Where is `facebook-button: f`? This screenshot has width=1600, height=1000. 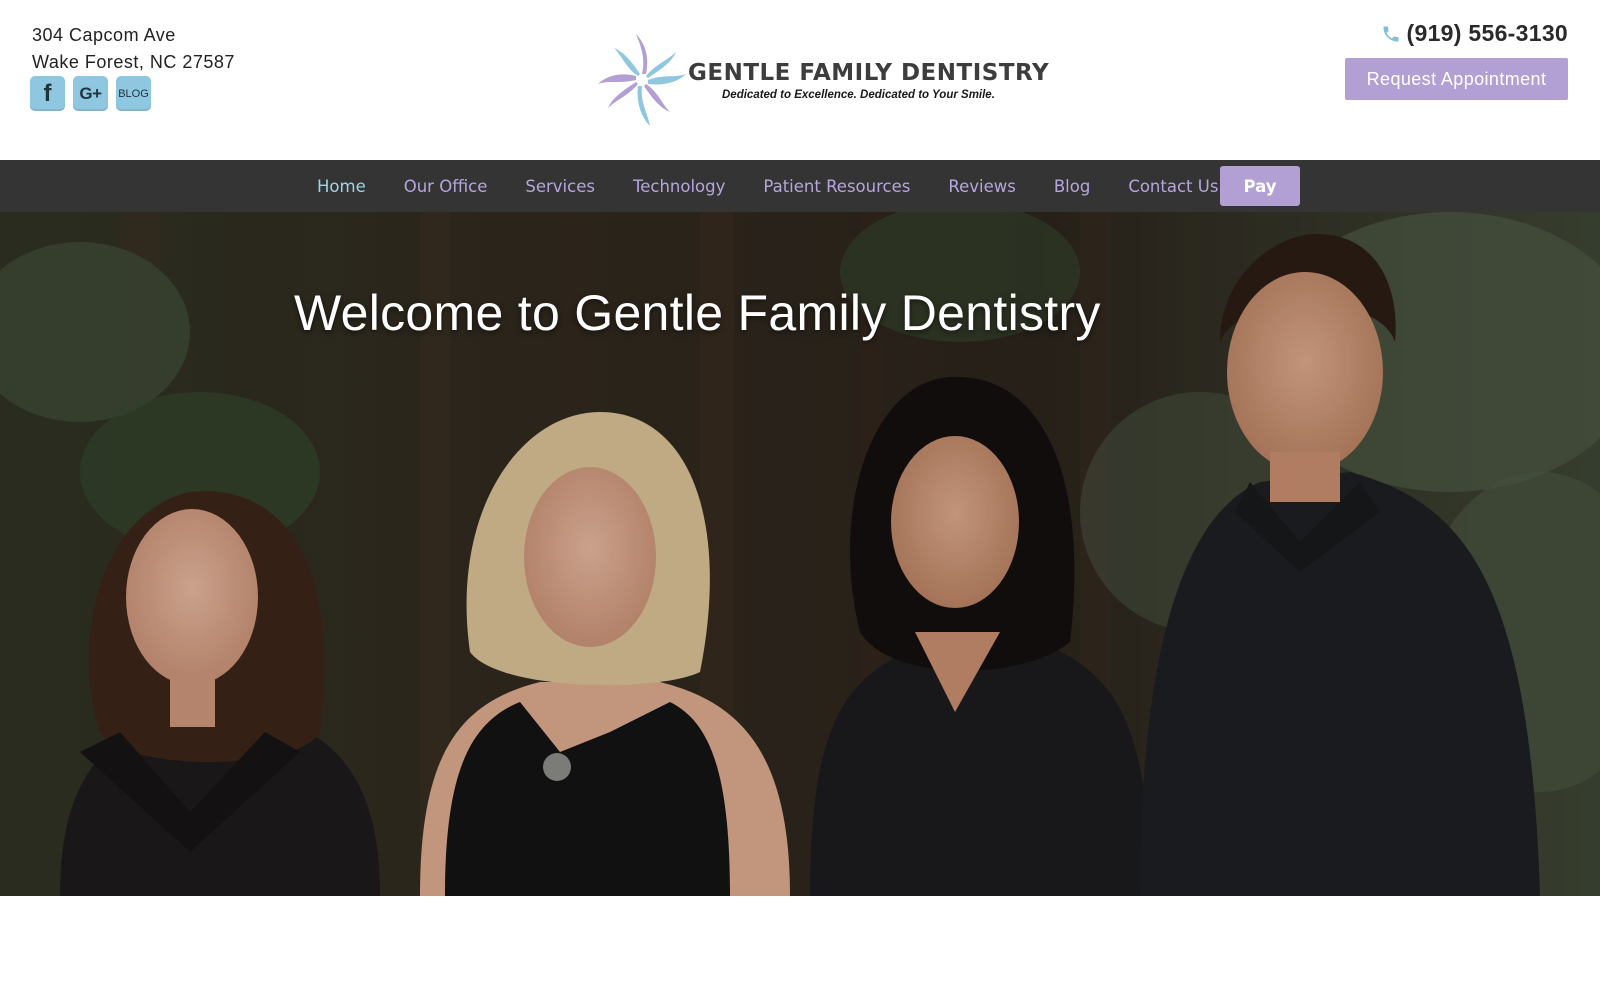
facebook-button: f is located at coordinates (47, 93).